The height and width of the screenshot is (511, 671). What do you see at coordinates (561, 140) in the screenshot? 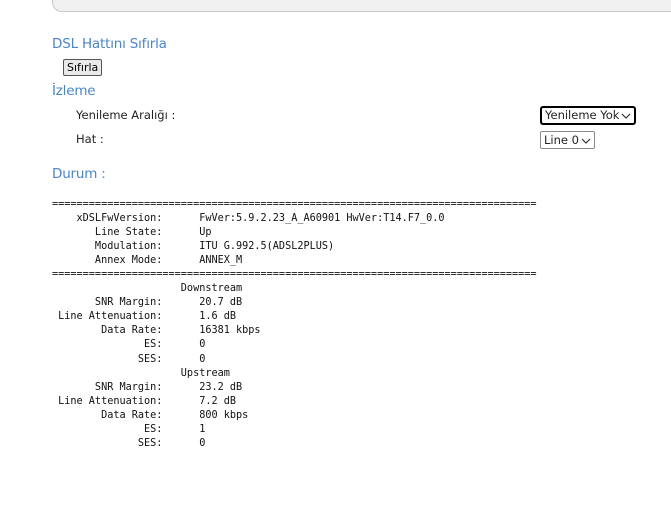
I see `line-value: Line 0` at bounding box center [561, 140].